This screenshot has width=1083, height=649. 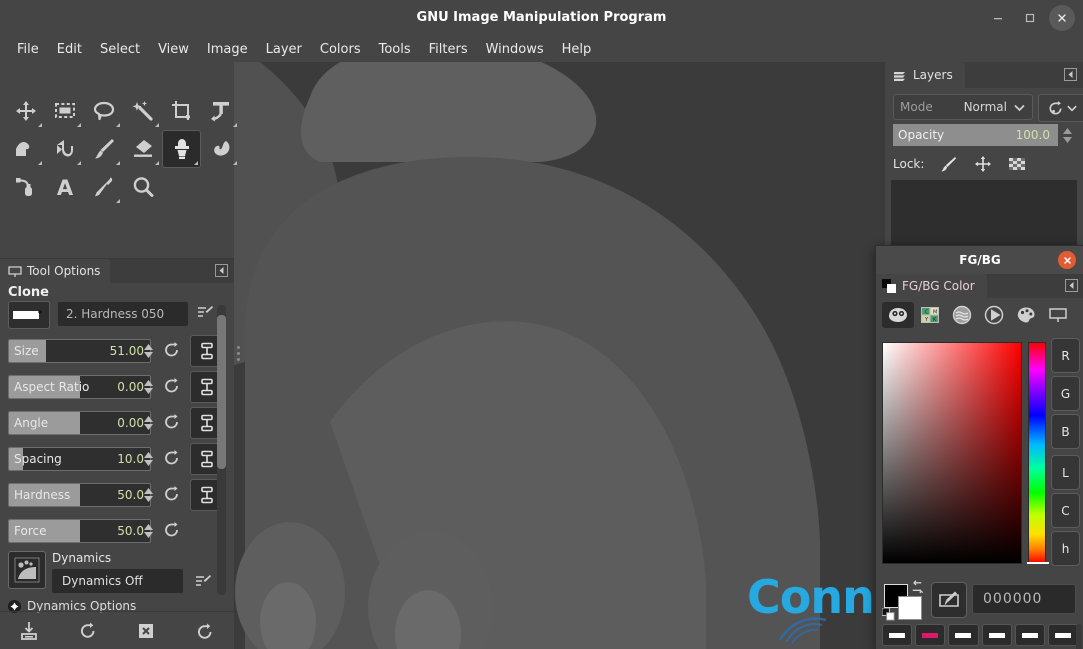 I want to click on paths-tool, so click(x=25, y=187).